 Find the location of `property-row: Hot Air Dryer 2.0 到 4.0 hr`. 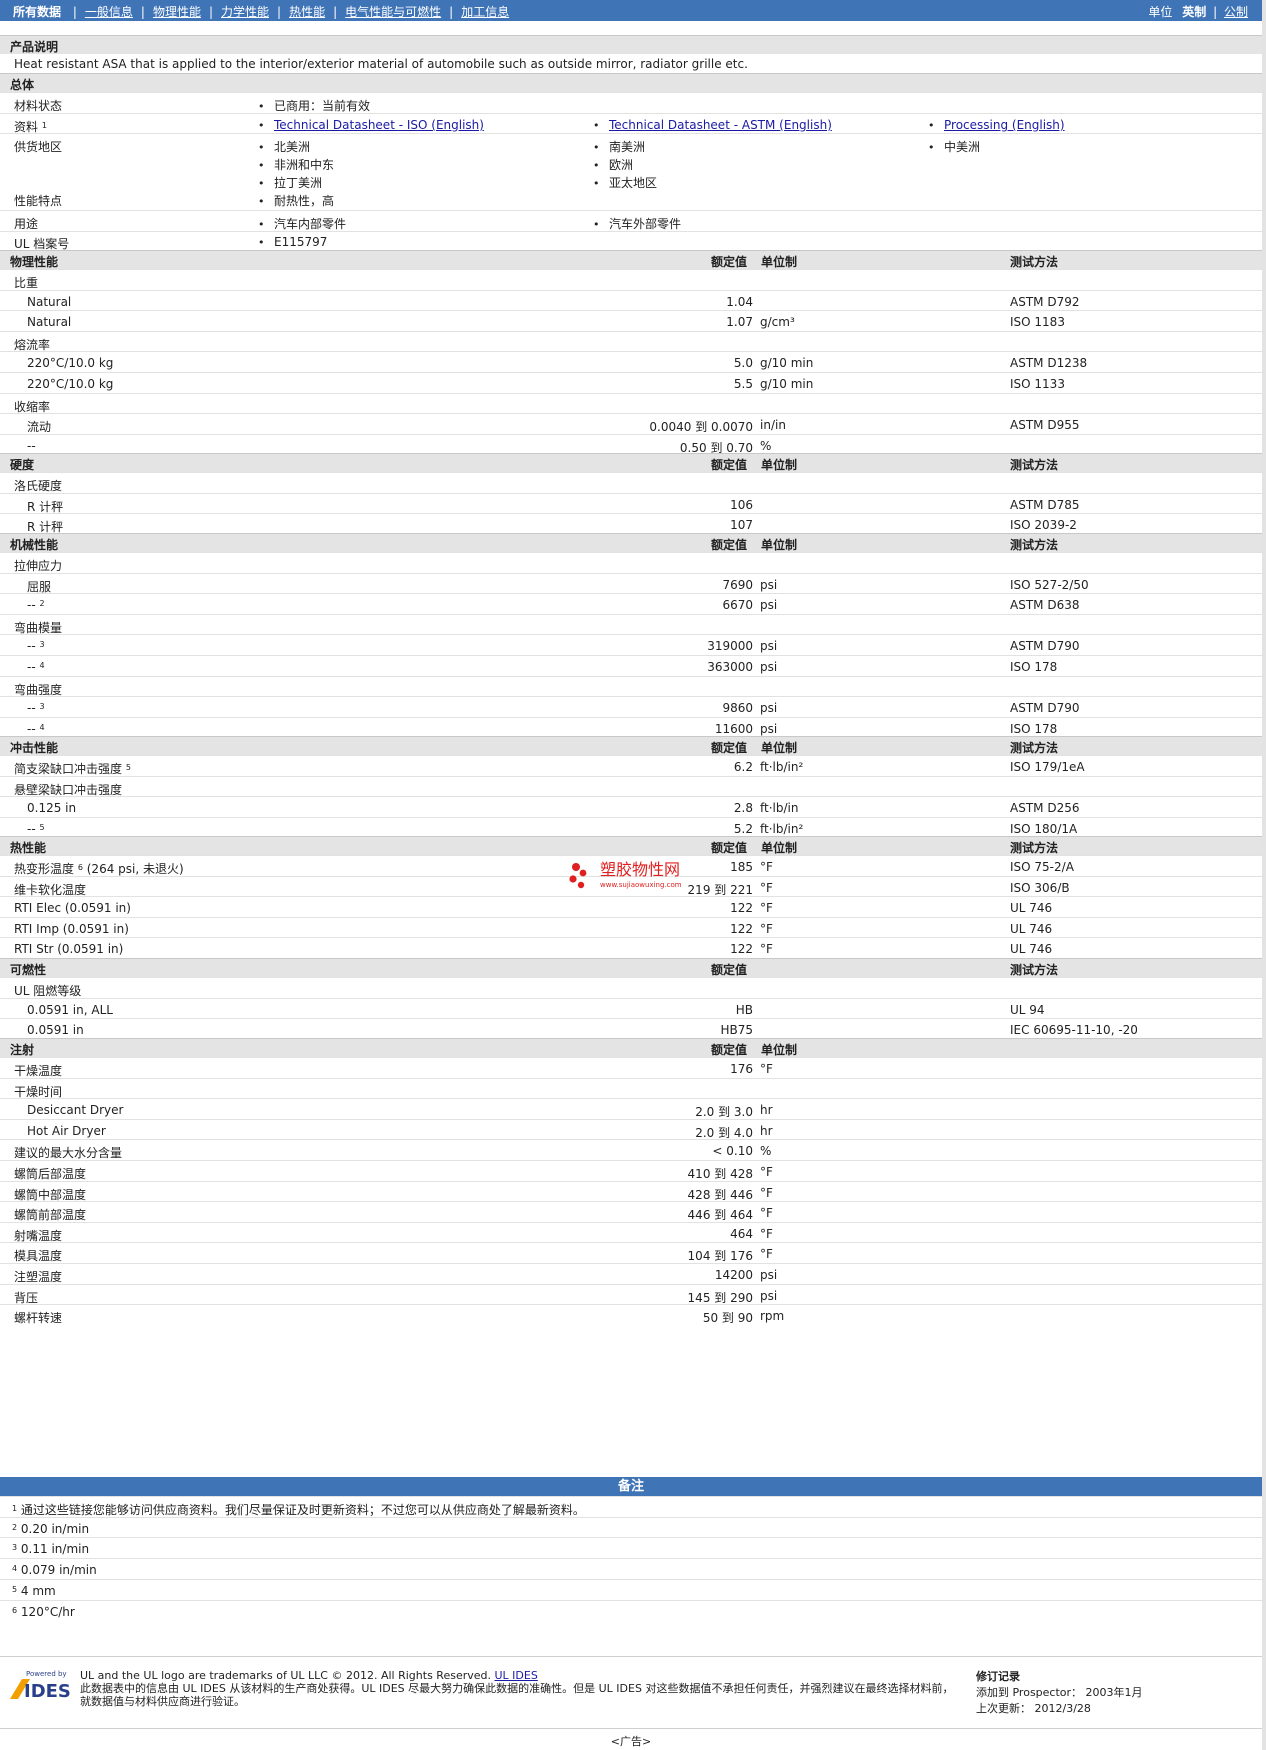

property-row: Hot Air Dryer 2.0 到 4.0 hr is located at coordinates (631, 1129).